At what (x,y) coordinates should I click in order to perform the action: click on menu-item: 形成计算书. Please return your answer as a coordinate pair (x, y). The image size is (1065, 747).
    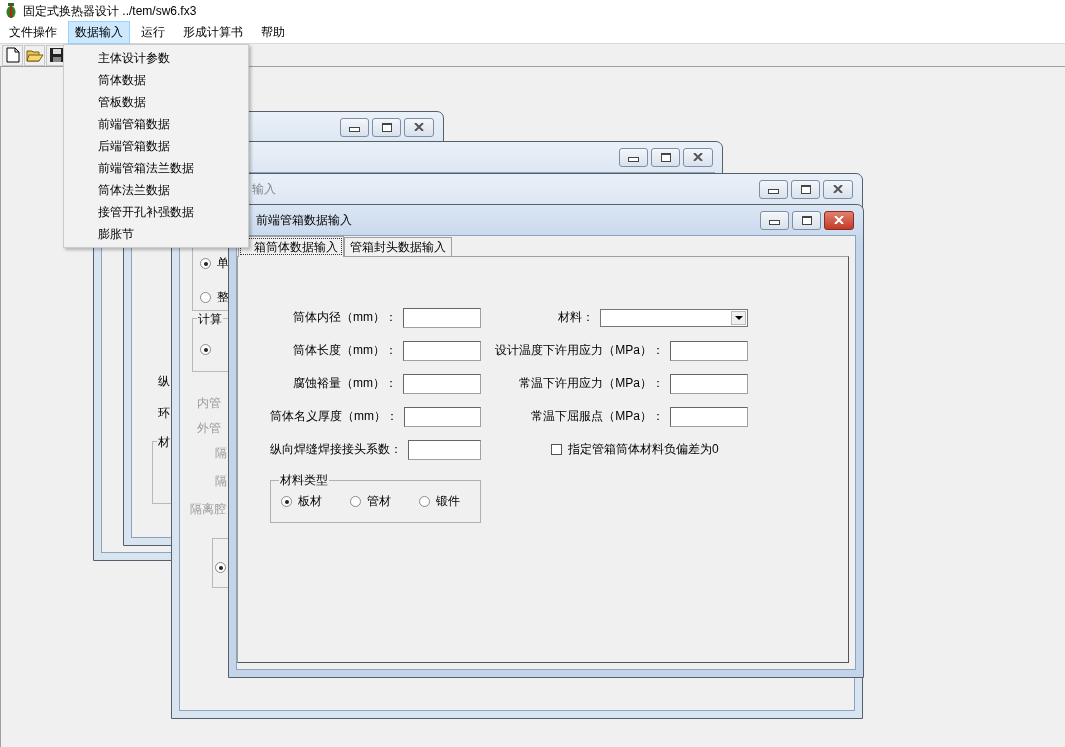
    Looking at the image, I should click on (213, 32).